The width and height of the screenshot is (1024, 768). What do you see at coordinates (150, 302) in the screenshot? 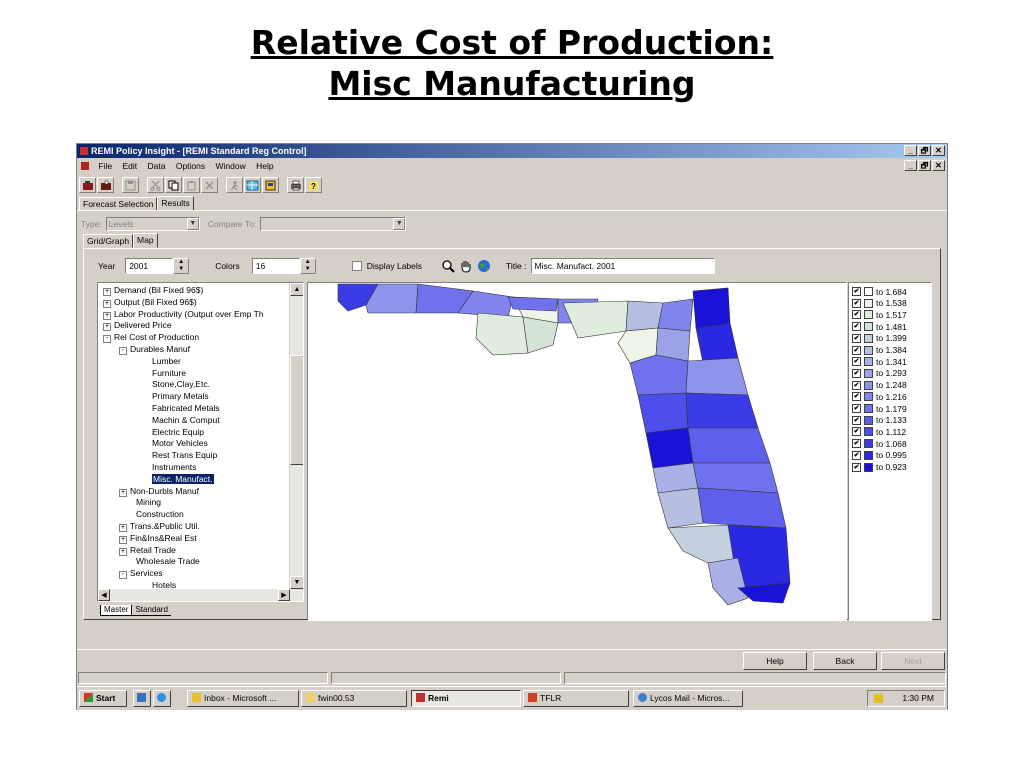
I see `tree-item: + Output (Bil Fixed 96$)` at bounding box center [150, 302].